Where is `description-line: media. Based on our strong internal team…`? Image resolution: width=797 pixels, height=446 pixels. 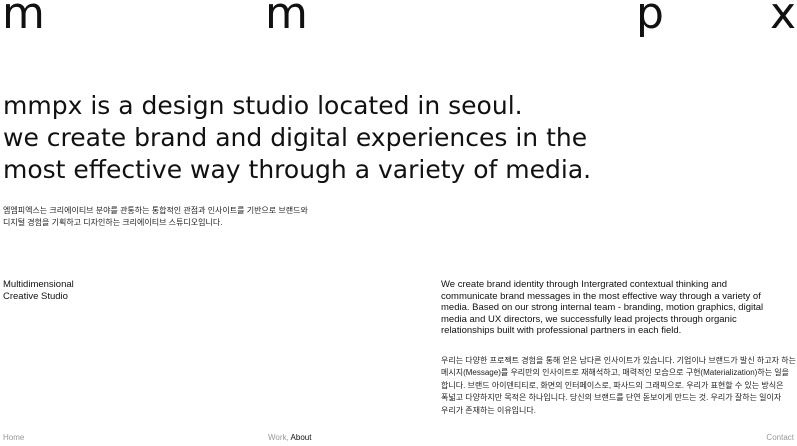 description-line: media. Based on our strong internal team… is located at coordinates (602, 308).